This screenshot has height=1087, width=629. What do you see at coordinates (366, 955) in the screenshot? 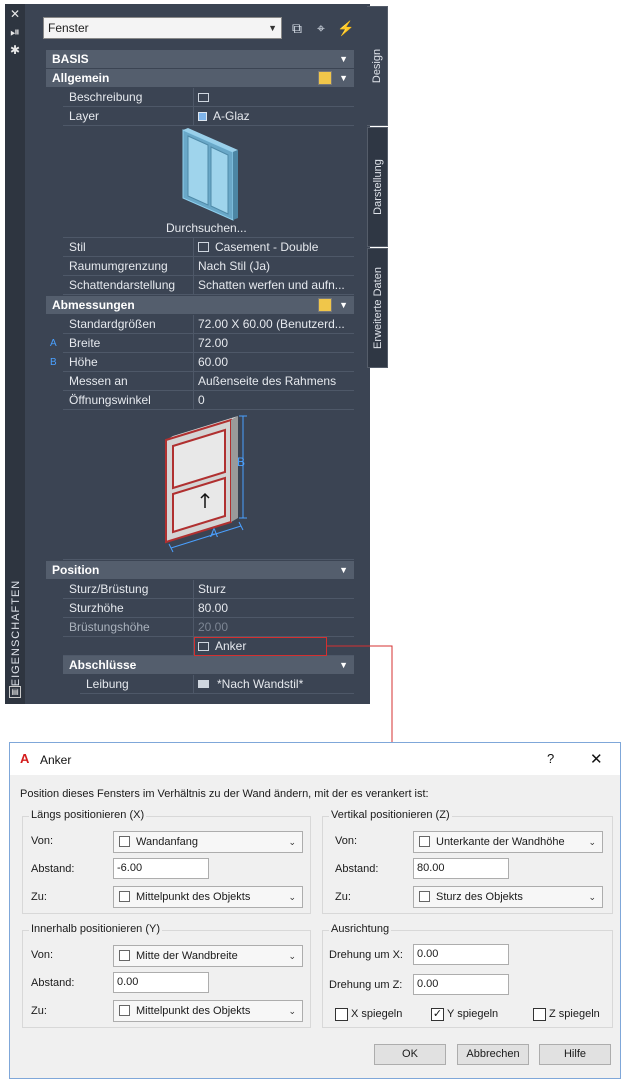
I see `rotation-x-label: Drehung um X:` at bounding box center [366, 955].